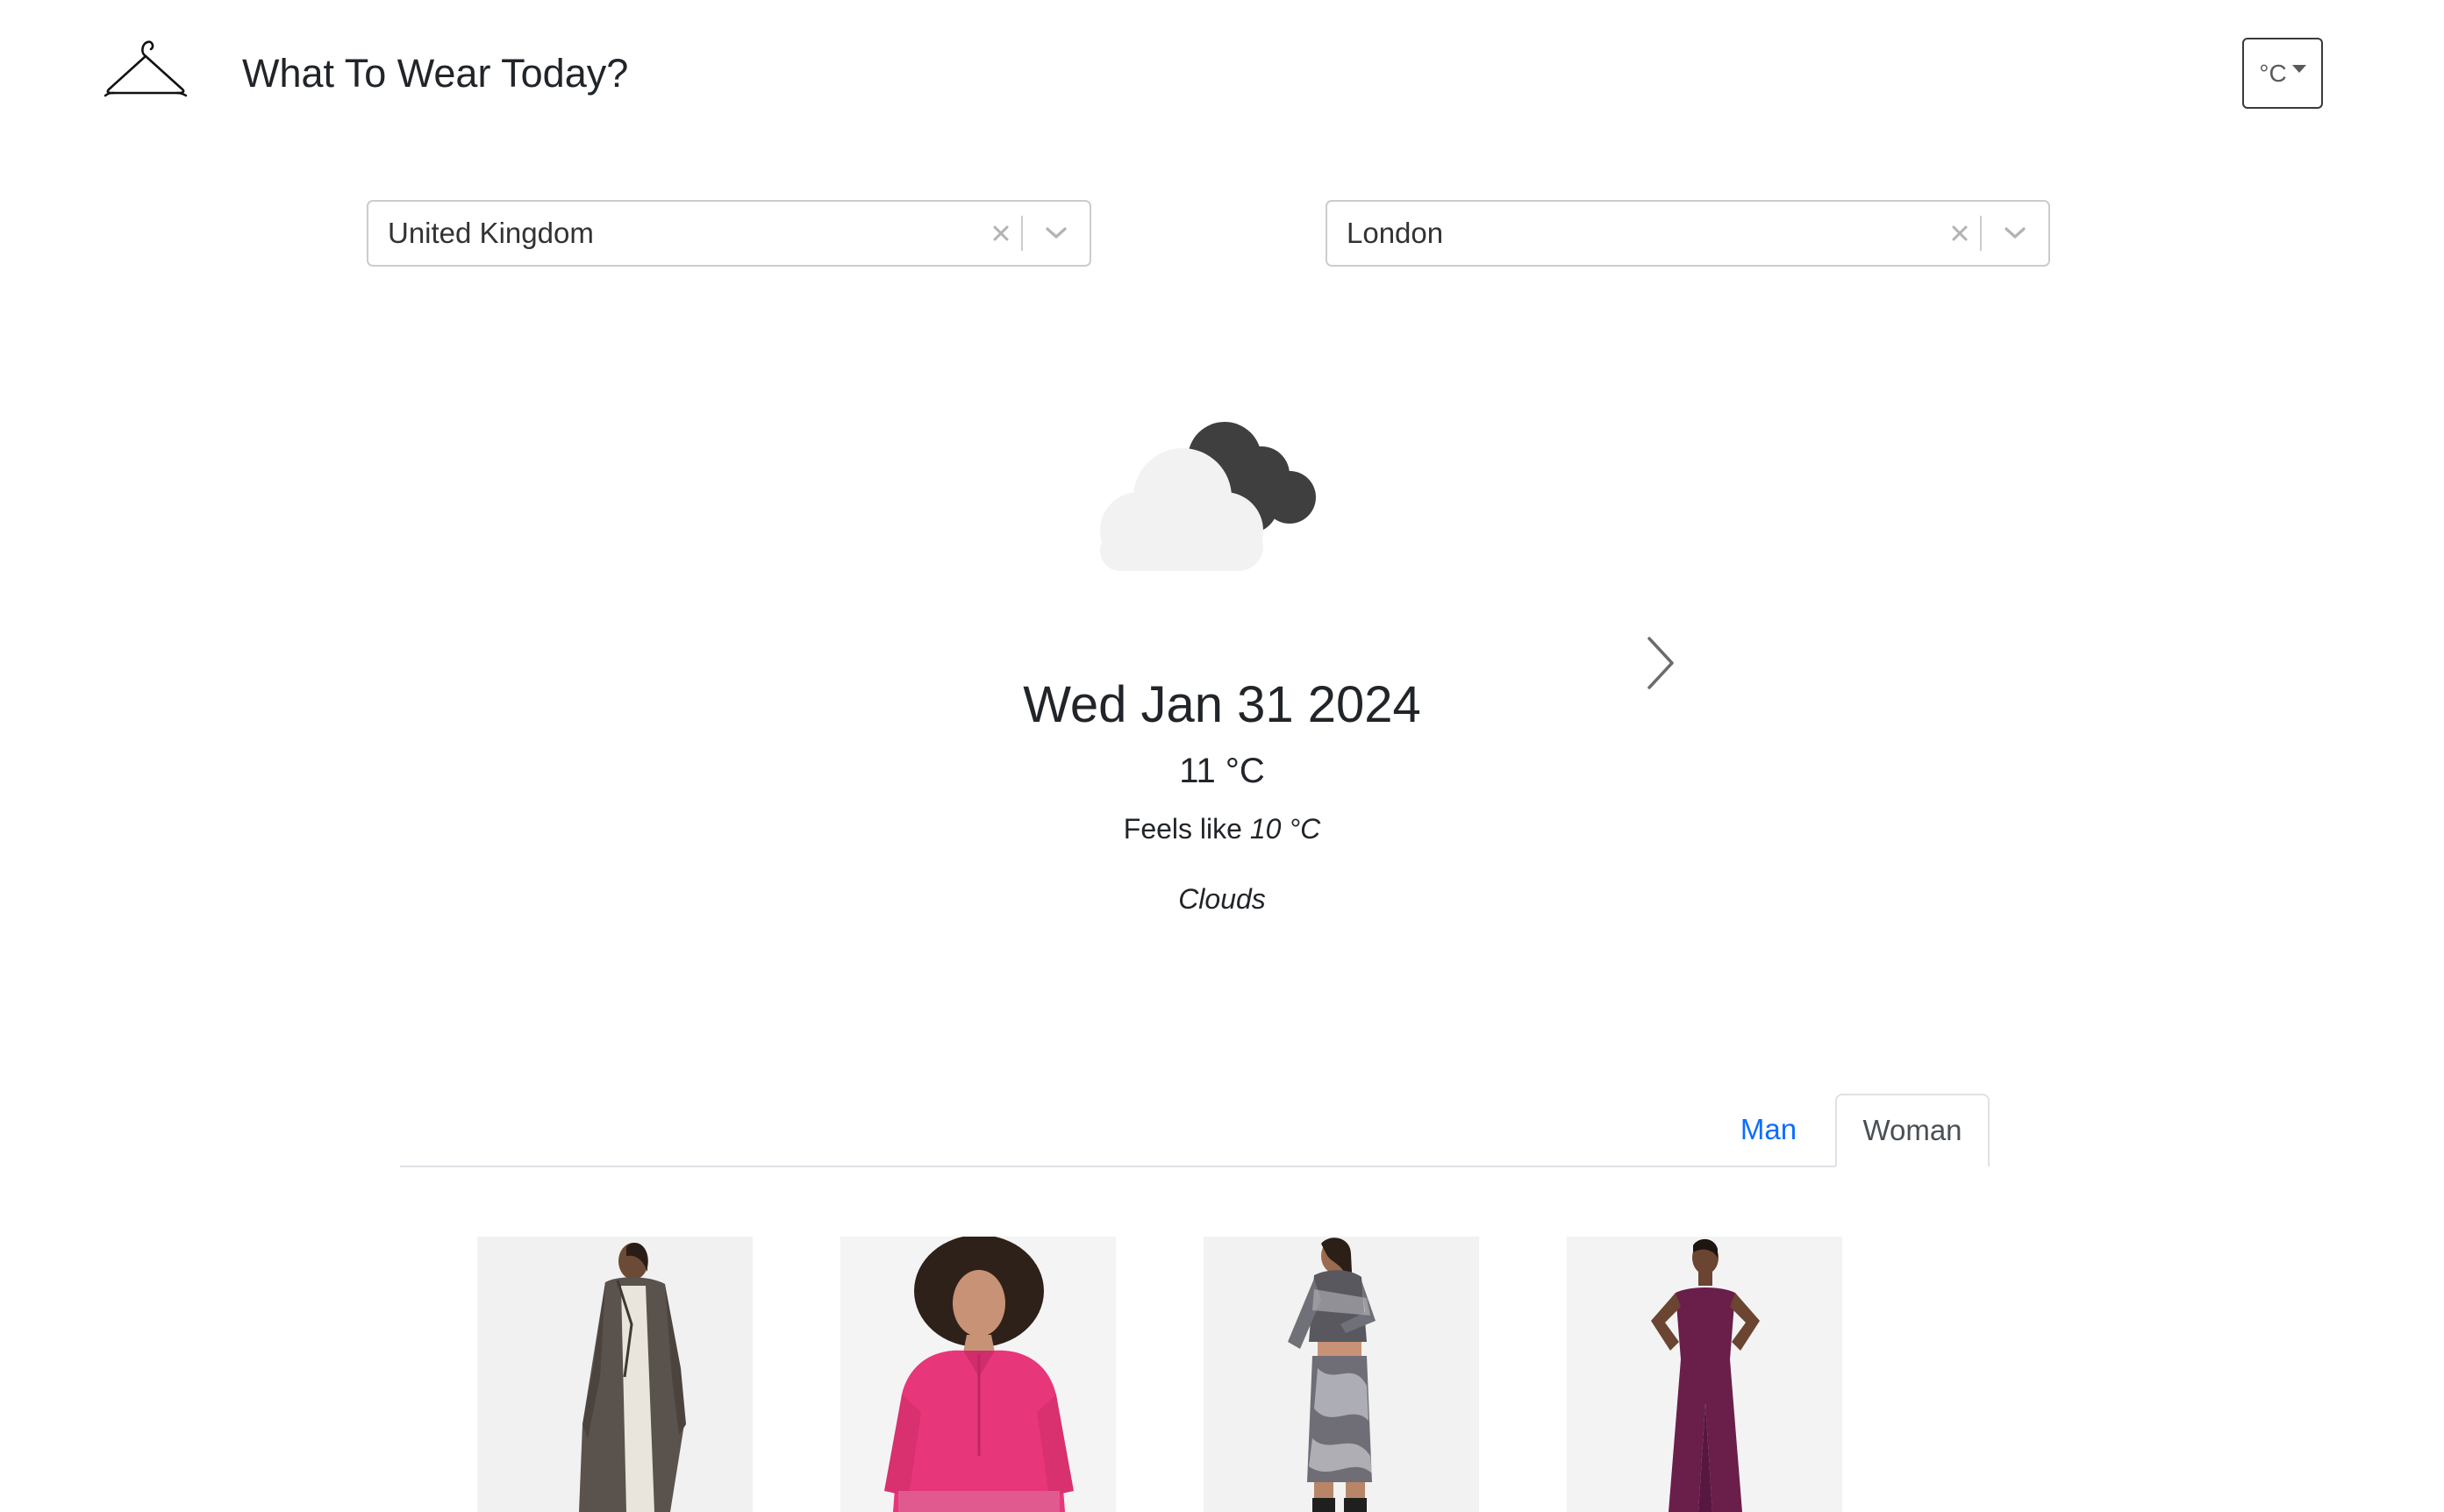 The height and width of the screenshot is (1512, 2444). What do you see at coordinates (1222, 704) in the screenshot?
I see `forecast-date: Wed Jan 31 2024` at bounding box center [1222, 704].